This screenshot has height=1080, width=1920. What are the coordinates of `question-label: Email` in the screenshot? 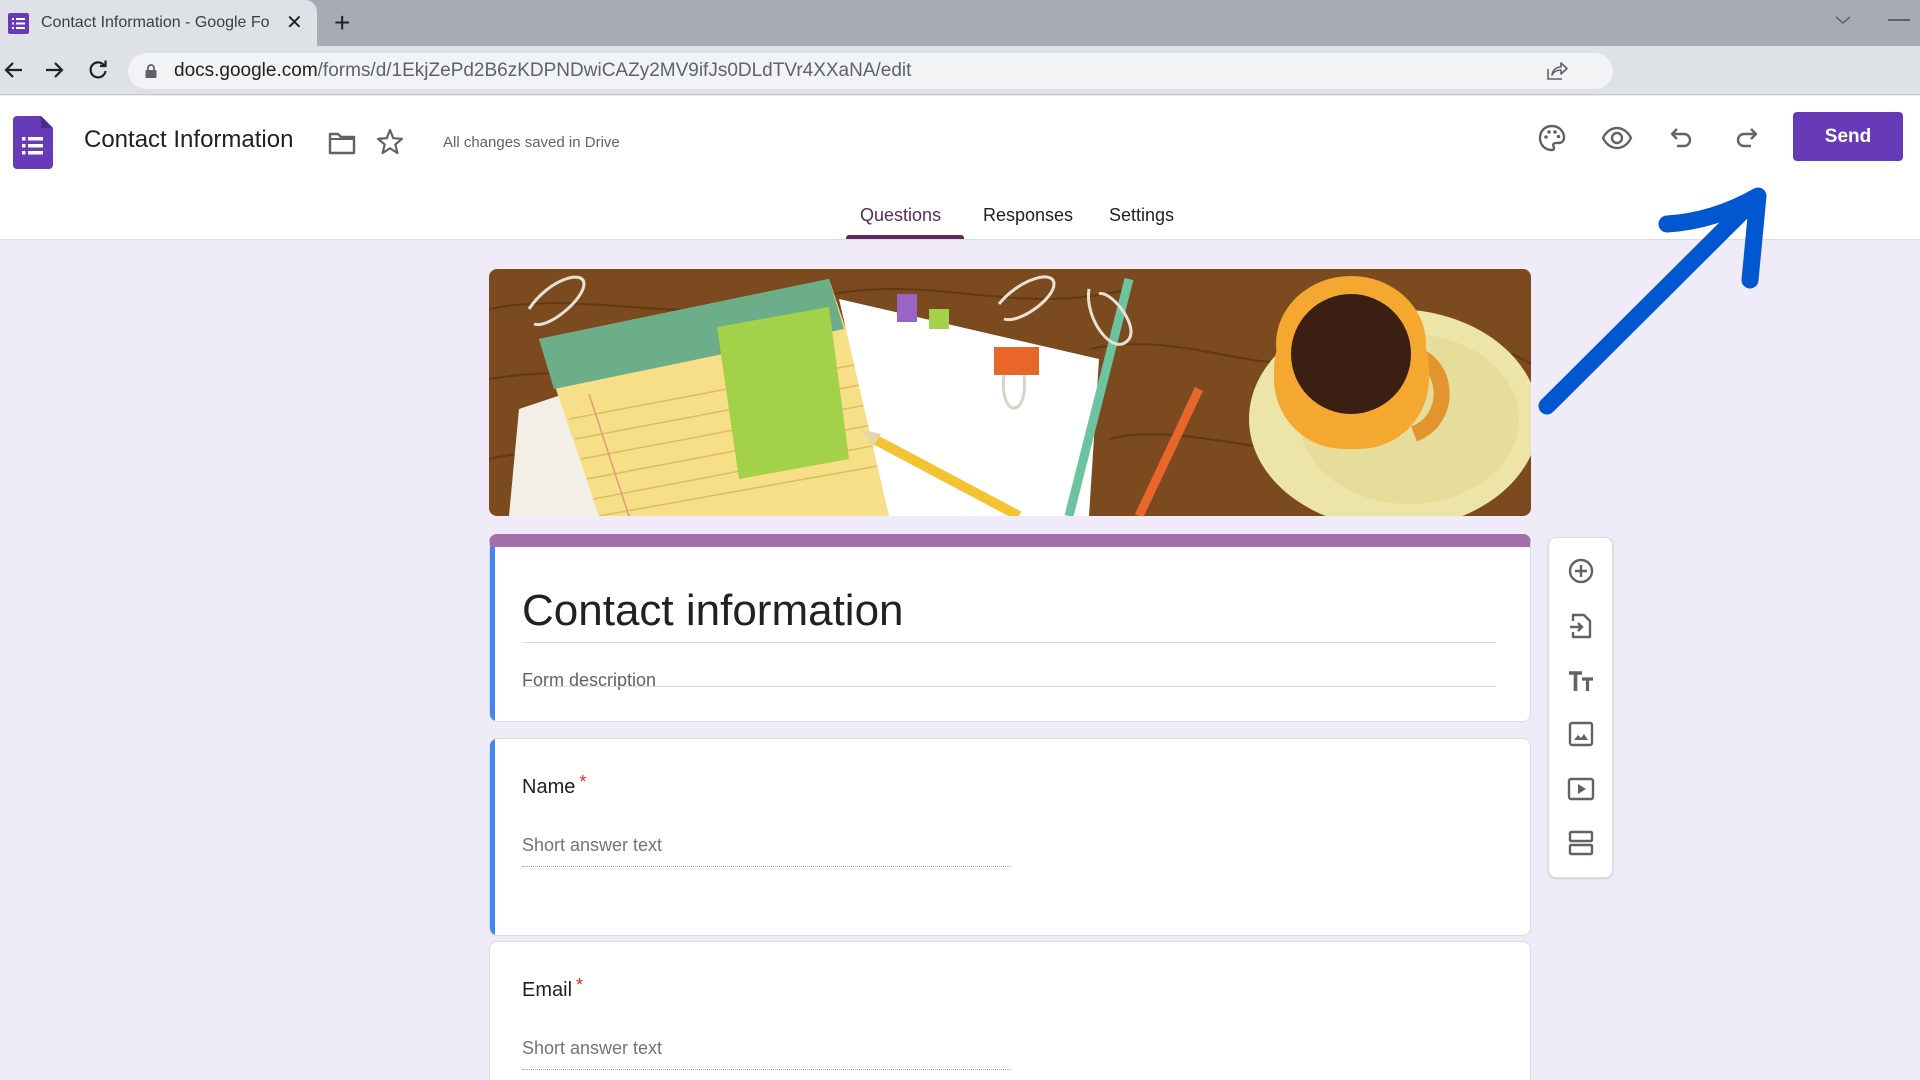 It's located at (547, 990).